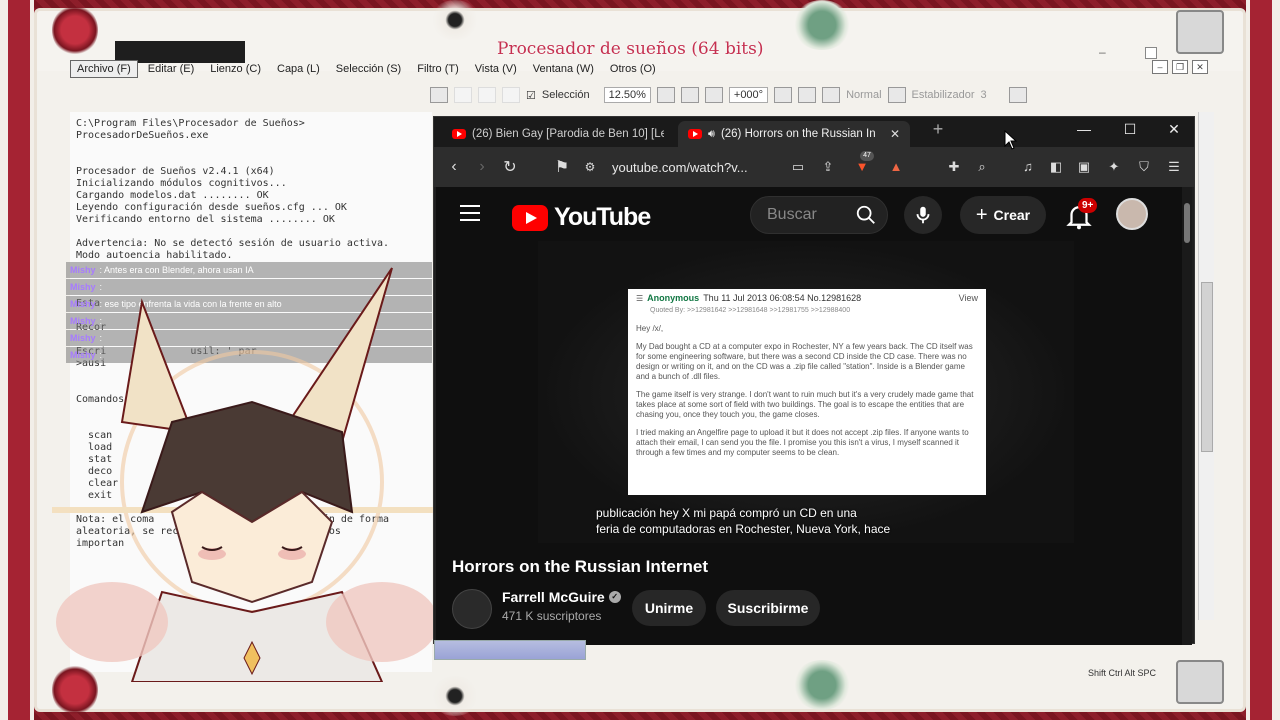  What do you see at coordinates (968, 298) in the screenshot?
I see `post-view-link: View` at bounding box center [968, 298].